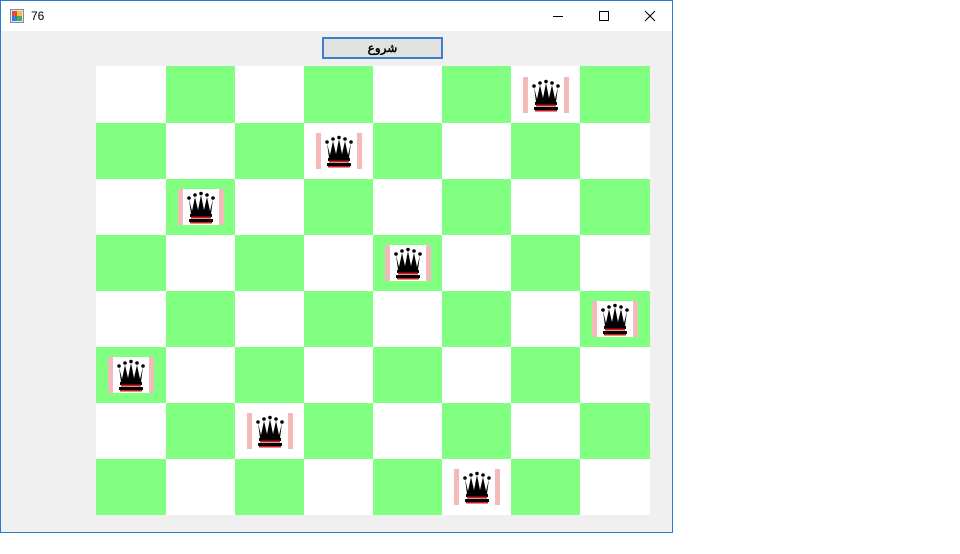 This screenshot has height=554, width=960. What do you see at coordinates (131, 263) in the screenshot?
I see `board-cell-r3-c0` at bounding box center [131, 263].